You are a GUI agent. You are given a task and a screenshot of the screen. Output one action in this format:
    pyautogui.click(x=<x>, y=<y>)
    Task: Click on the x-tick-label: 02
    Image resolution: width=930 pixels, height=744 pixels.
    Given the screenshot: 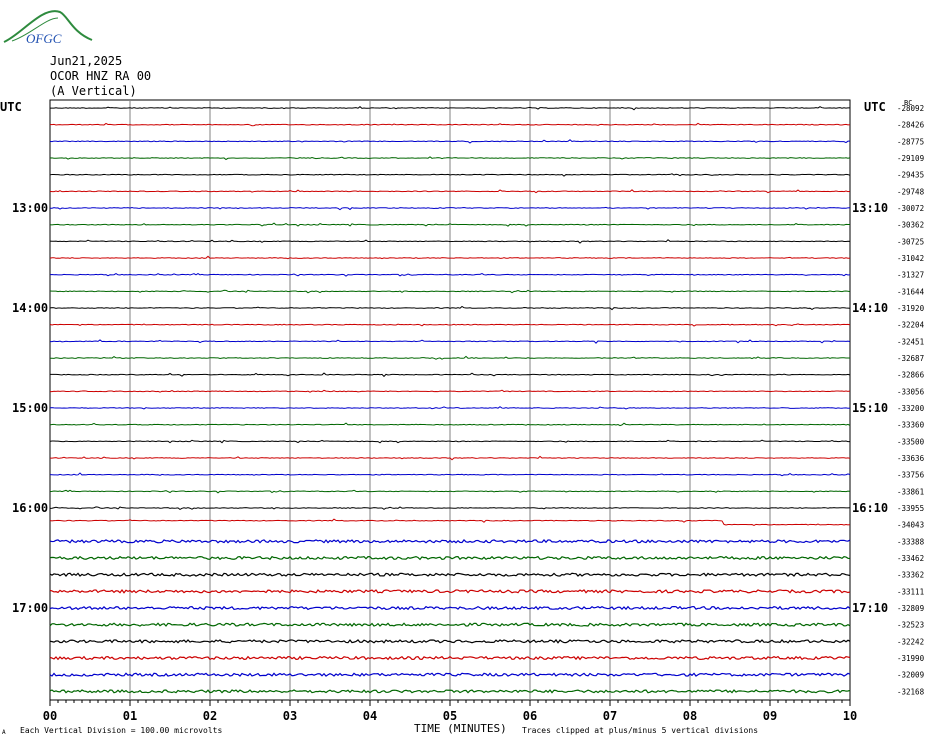 What is the action you would take?
    pyautogui.click(x=210, y=716)
    